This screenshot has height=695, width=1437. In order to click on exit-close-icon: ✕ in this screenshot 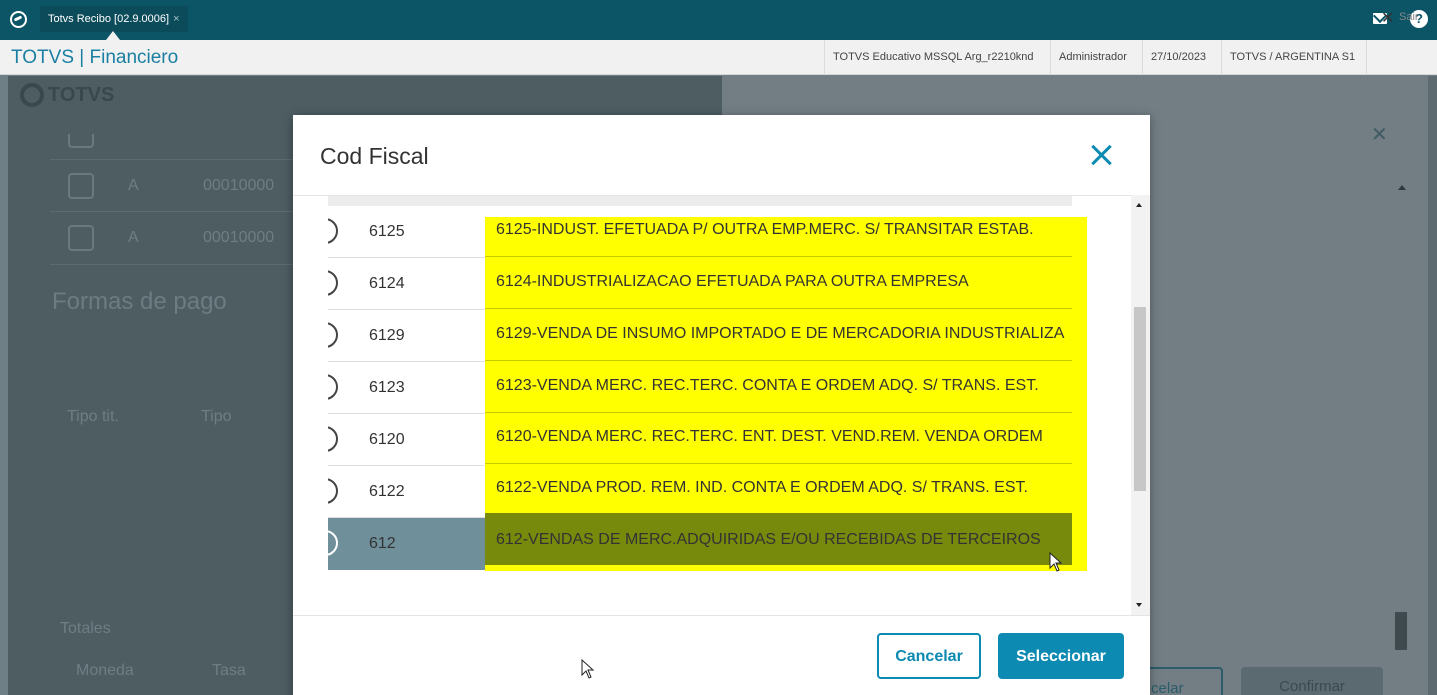, I will do `click(1387, 18)`.